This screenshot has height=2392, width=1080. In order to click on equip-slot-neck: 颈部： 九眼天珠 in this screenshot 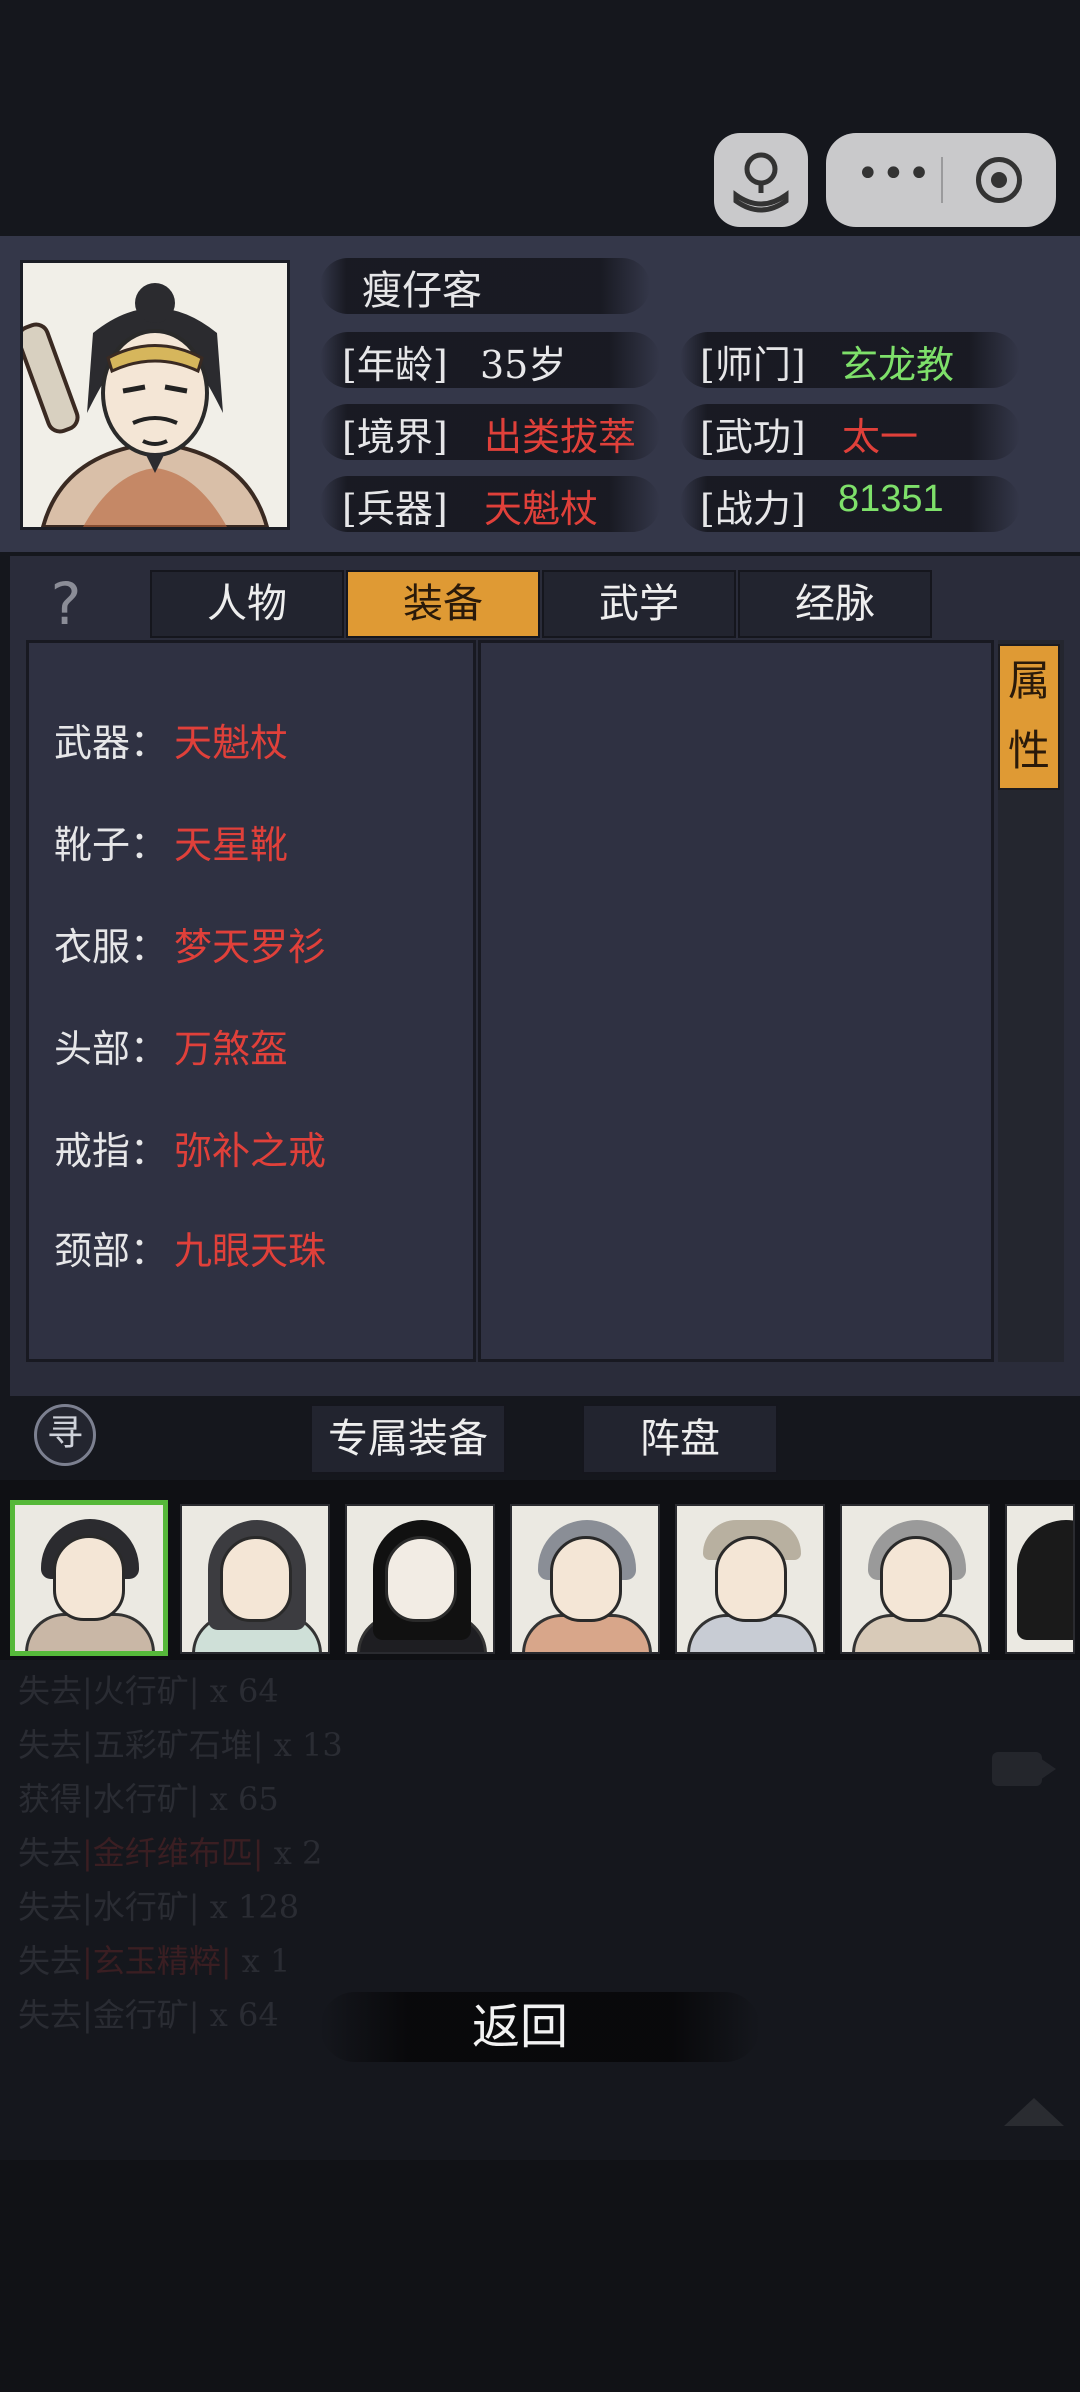, I will do `click(190, 1247)`.